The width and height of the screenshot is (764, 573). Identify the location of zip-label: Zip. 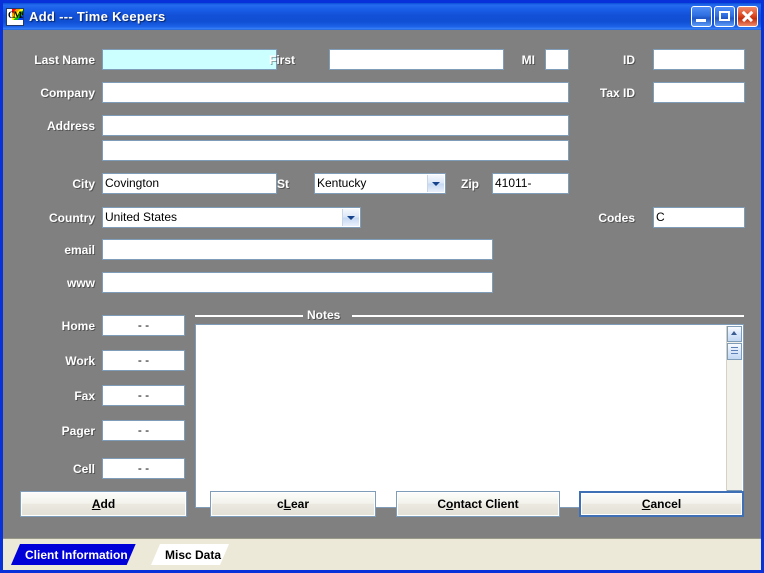
(470, 184).